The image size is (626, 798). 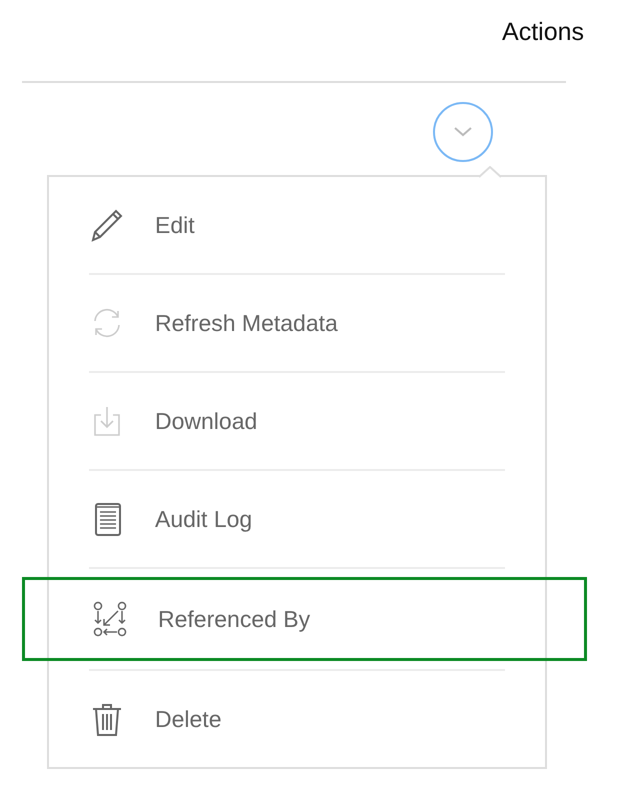 What do you see at coordinates (297, 519) in the screenshot?
I see `menu-item: Audit Log` at bounding box center [297, 519].